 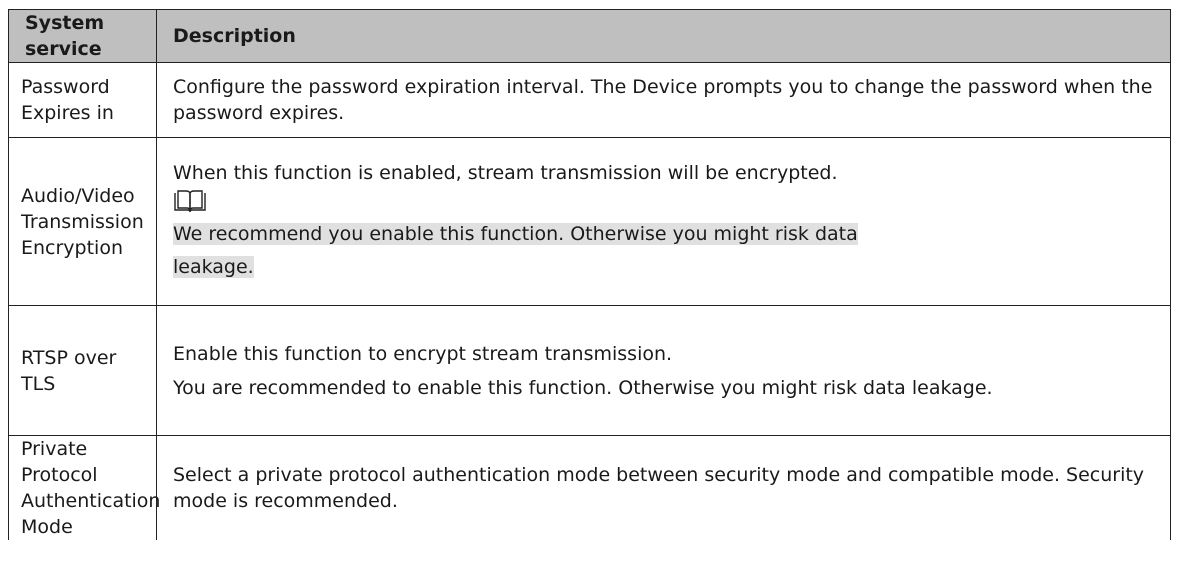 What do you see at coordinates (82, 370) in the screenshot?
I see `service-name-cell: RTSP over TLS` at bounding box center [82, 370].